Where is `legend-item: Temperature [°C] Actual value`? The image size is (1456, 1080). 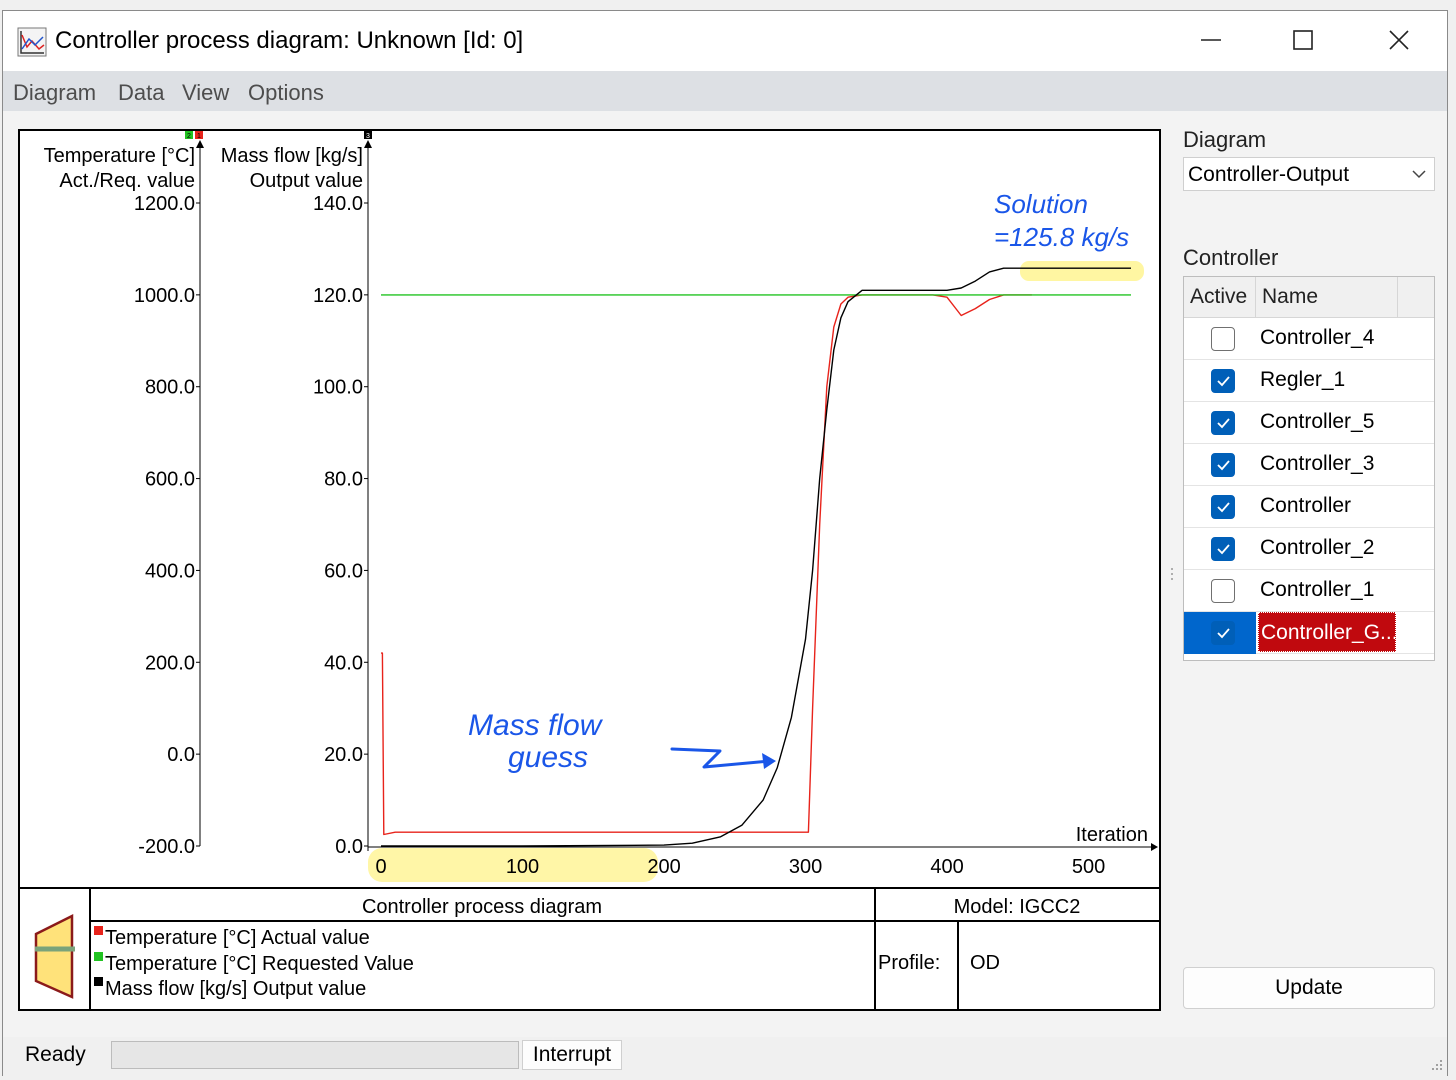
legend-item: Temperature [°C] Actual value is located at coordinates (232, 937).